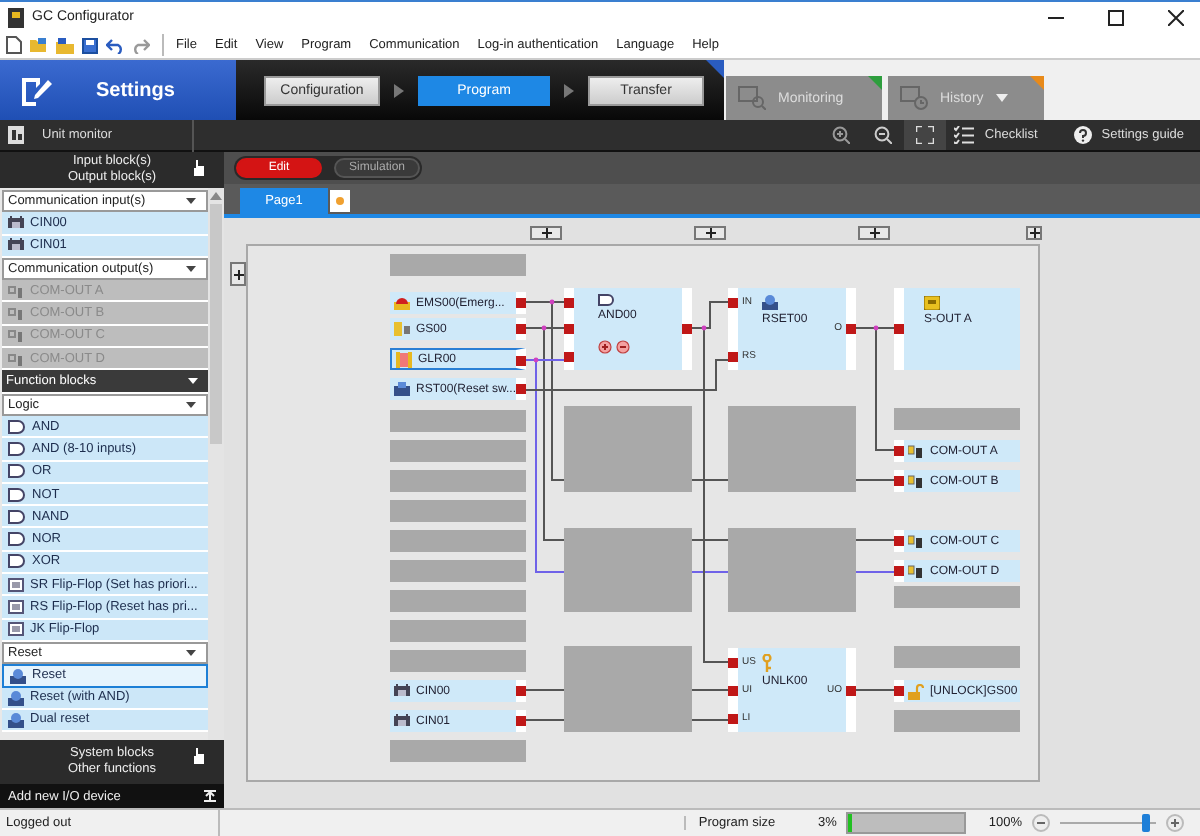  What do you see at coordinates (402, 389) in the screenshot?
I see `push-button-icon` at bounding box center [402, 389].